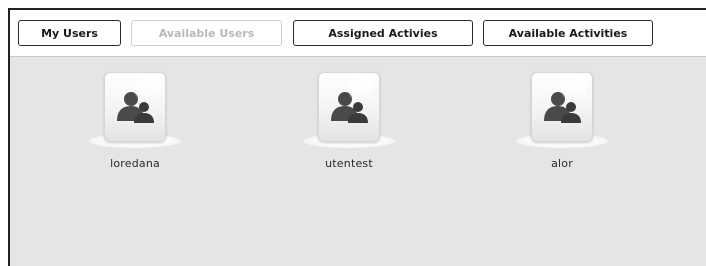 The width and height of the screenshot is (706, 266). I want to click on my-users-button: My Users, so click(69, 33).